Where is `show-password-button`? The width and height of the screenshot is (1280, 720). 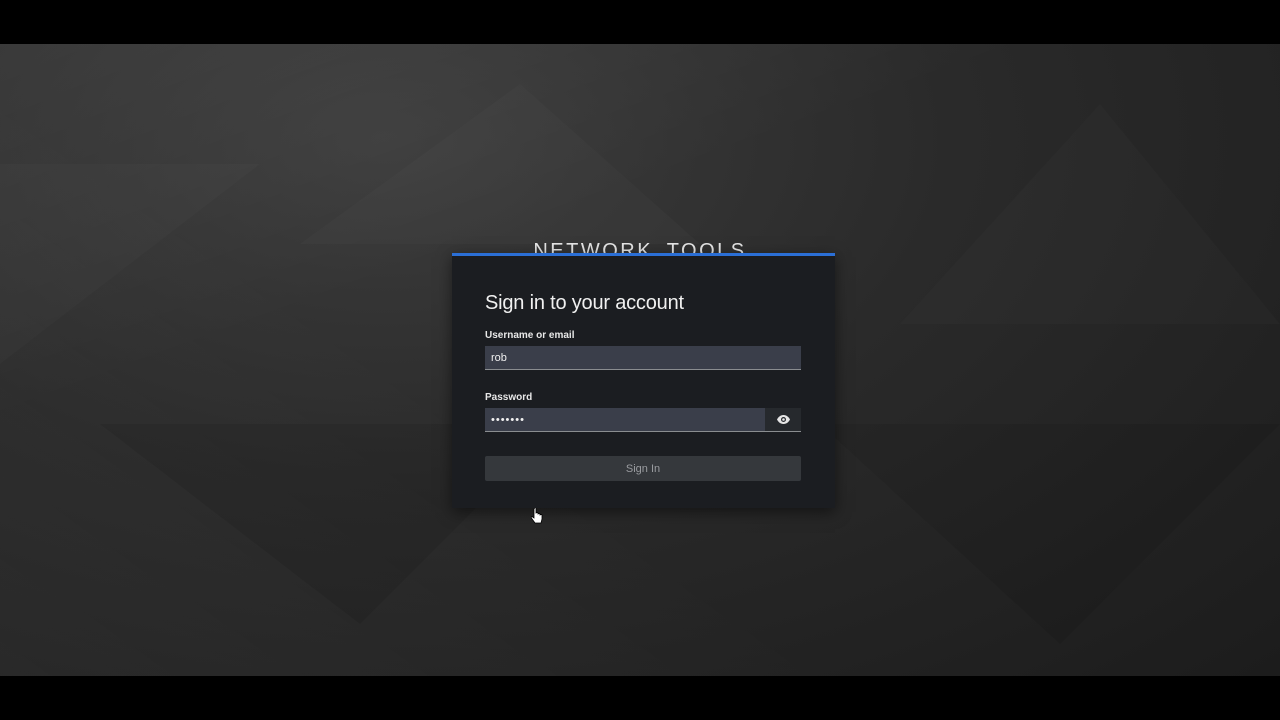 show-password-button is located at coordinates (783, 420).